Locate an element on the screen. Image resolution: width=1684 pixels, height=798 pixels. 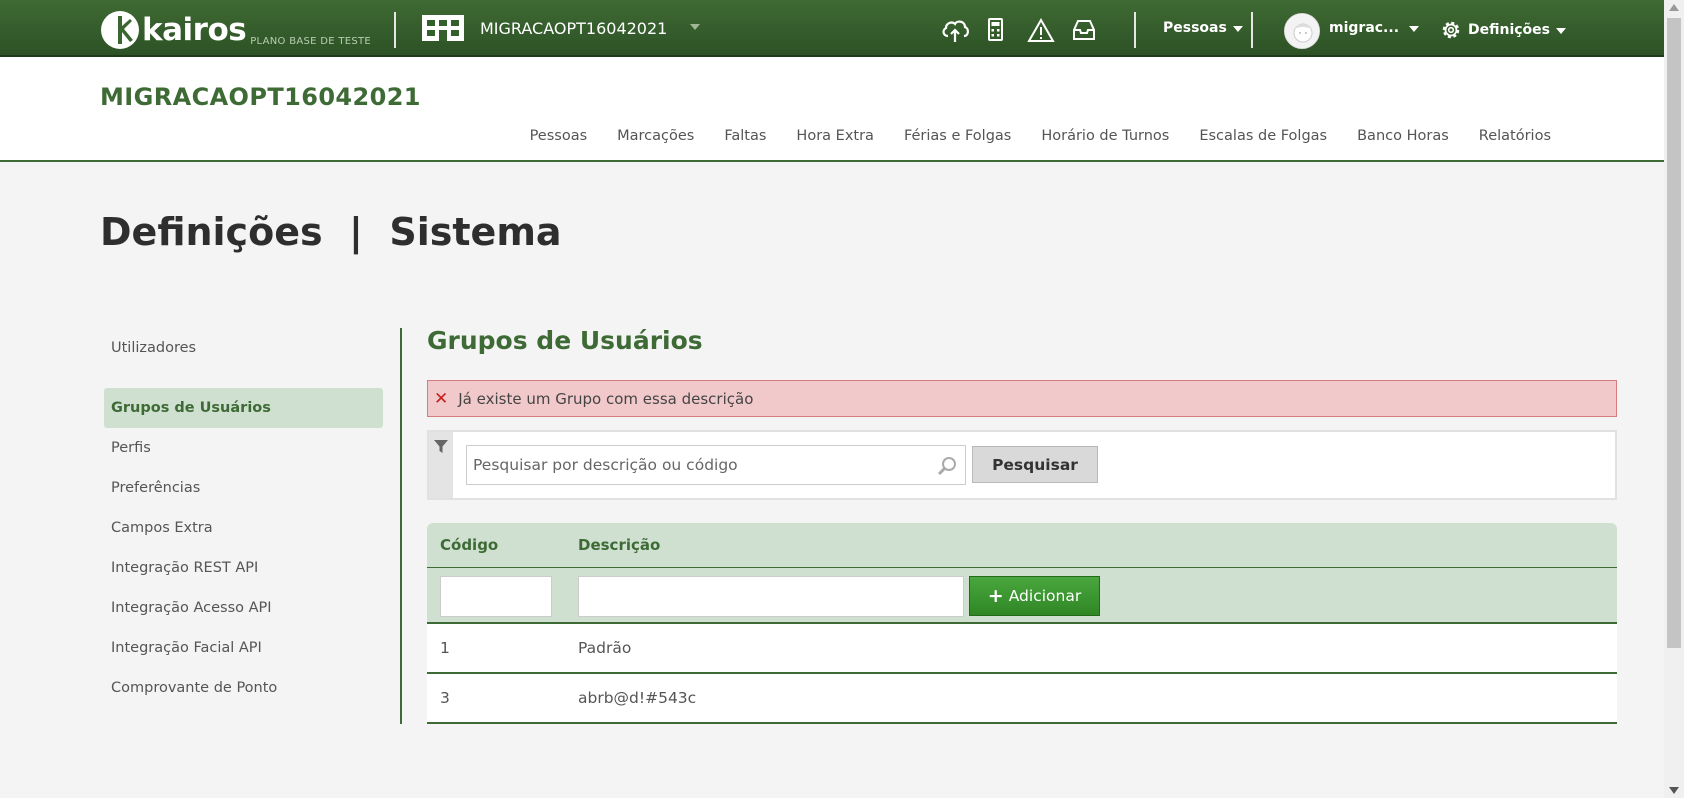
gear-icon is located at coordinates (1451, 30).